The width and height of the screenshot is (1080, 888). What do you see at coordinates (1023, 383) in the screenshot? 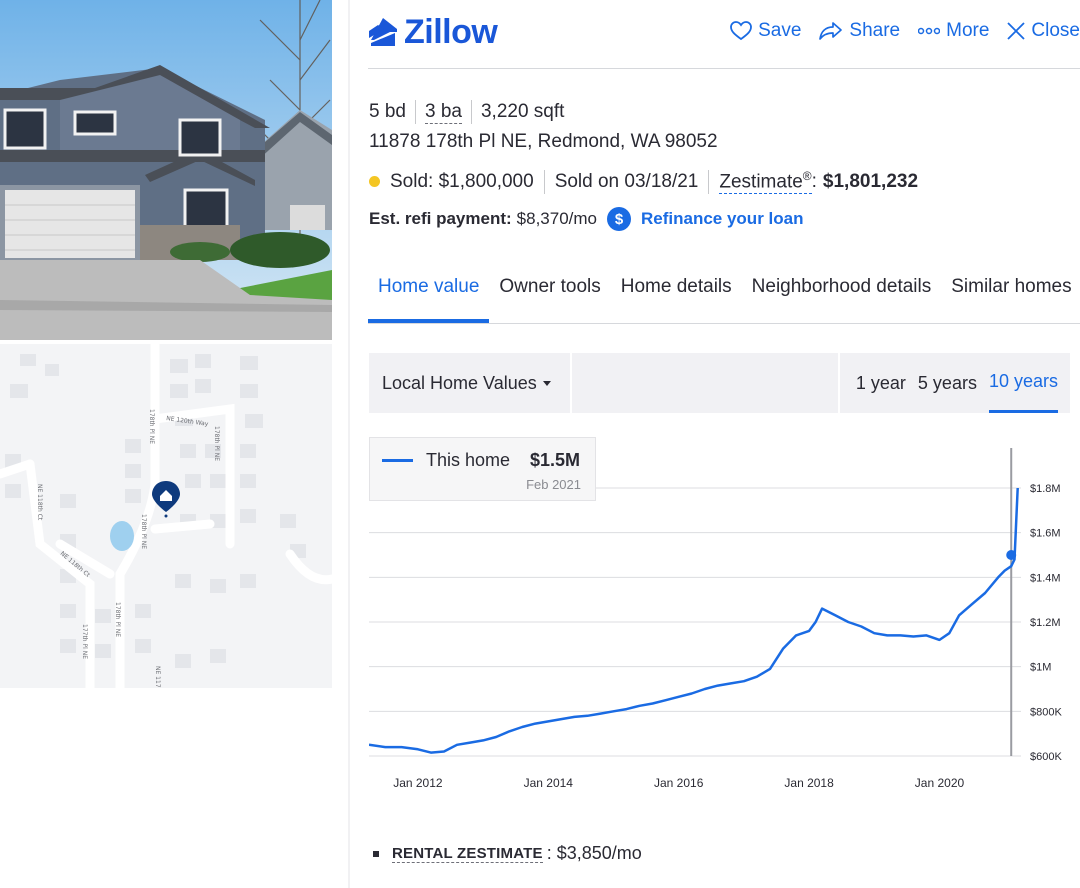
I see `range-10-years: 10 years` at bounding box center [1023, 383].